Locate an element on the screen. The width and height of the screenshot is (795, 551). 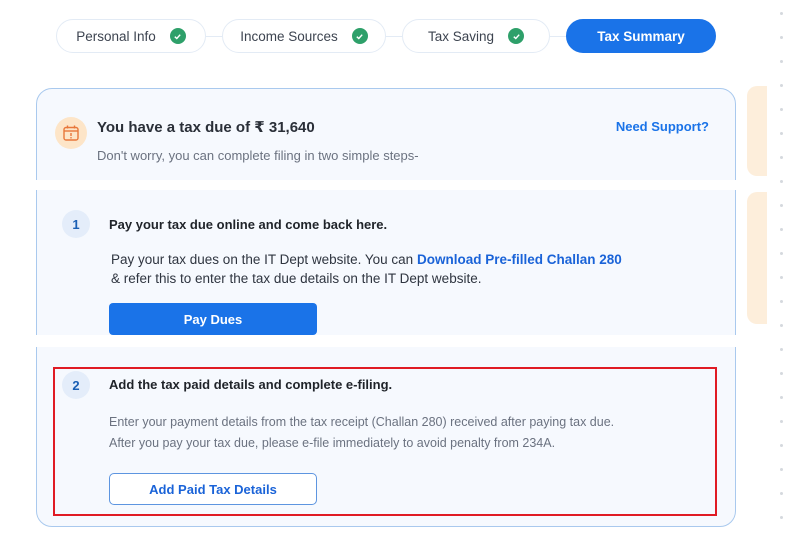
step-income-sources: Income Sources is located at coordinates (304, 36).